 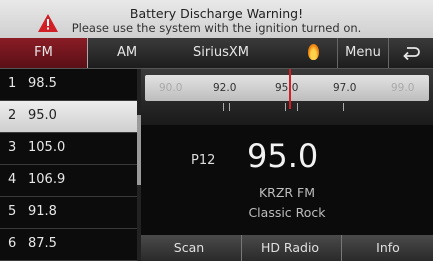 I want to click on tuner-tick-label: 99.0, so click(x=403, y=88).